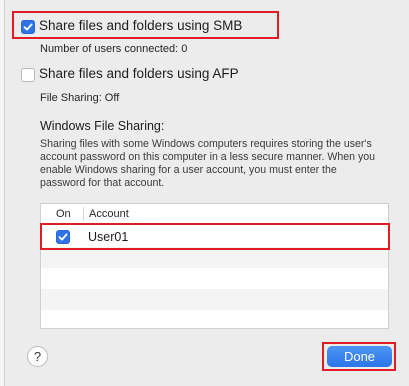 The height and width of the screenshot is (386, 409). Describe the element at coordinates (108, 237) in the screenshot. I see `user01-account-name: User01` at that location.